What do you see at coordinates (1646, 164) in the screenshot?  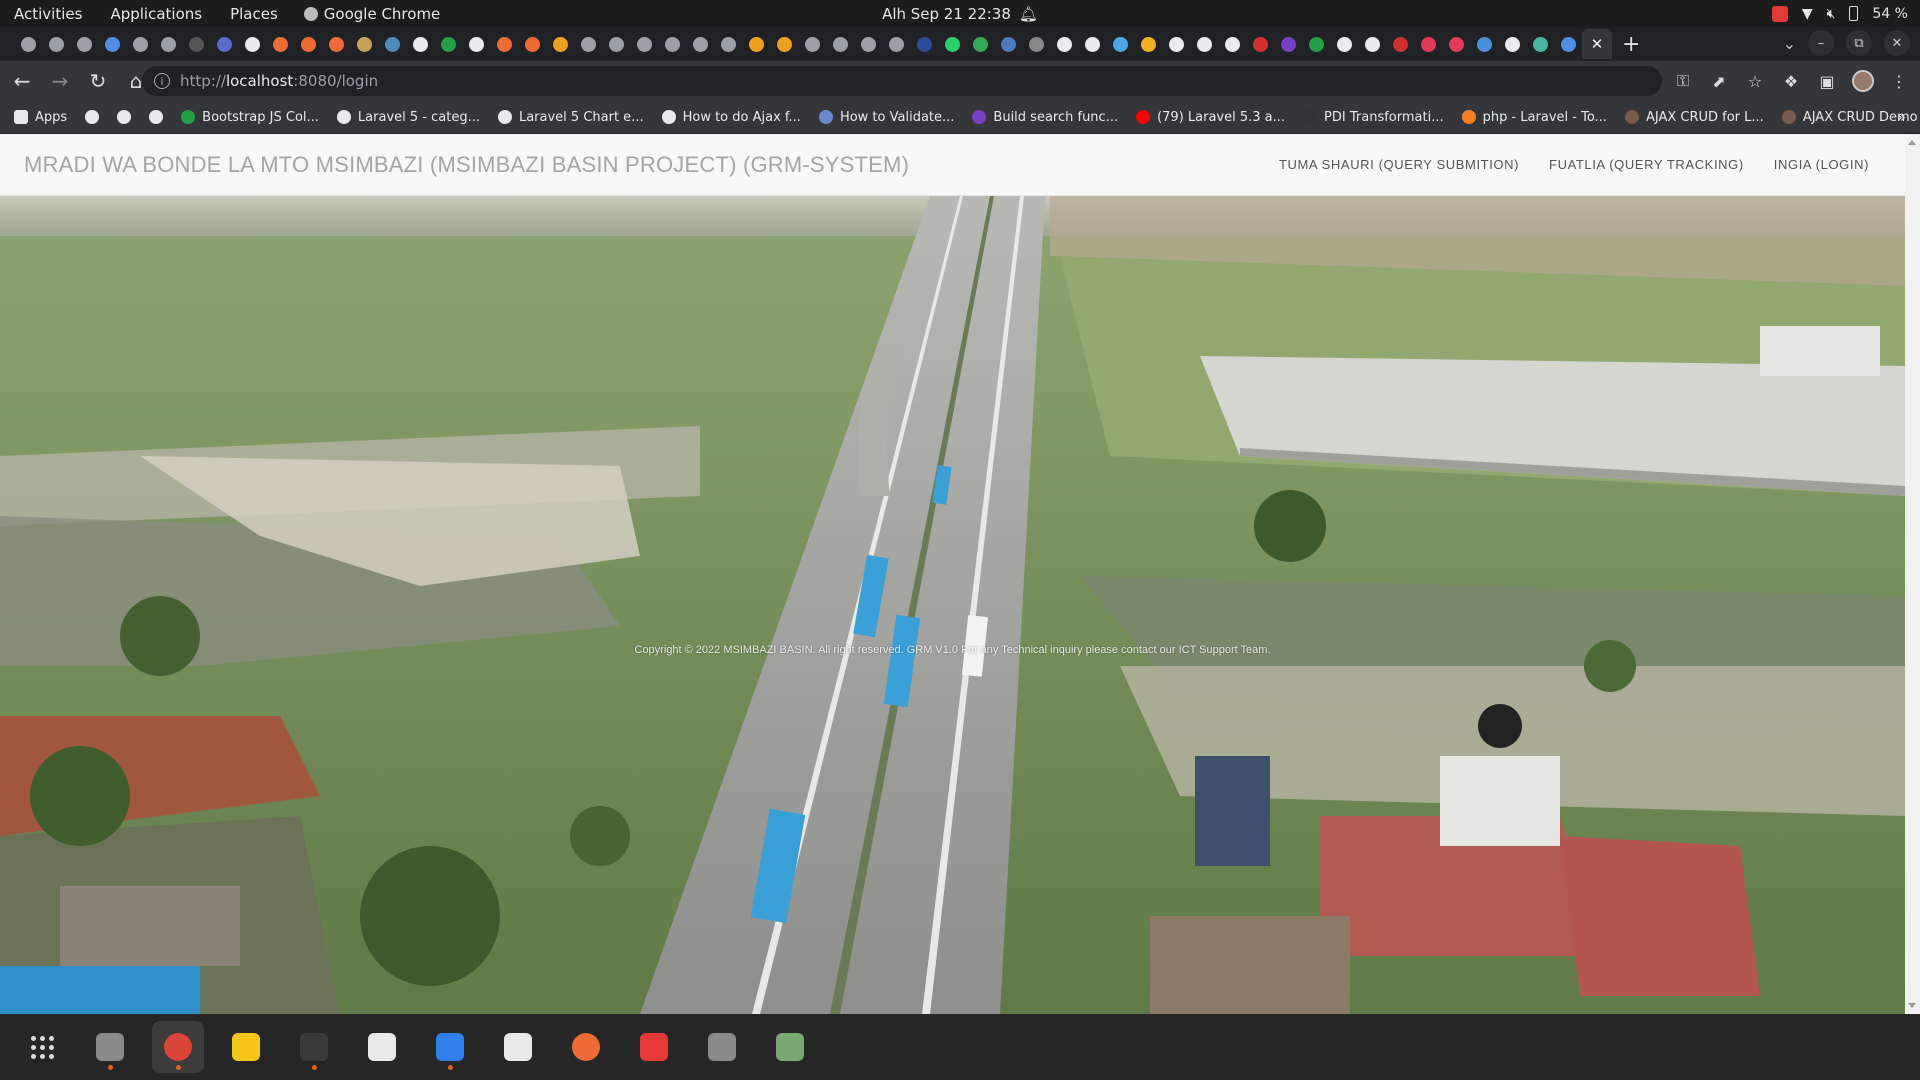 I see `nav-query-tracking: FUATLIA (QUERY TRACKING)` at bounding box center [1646, 164].